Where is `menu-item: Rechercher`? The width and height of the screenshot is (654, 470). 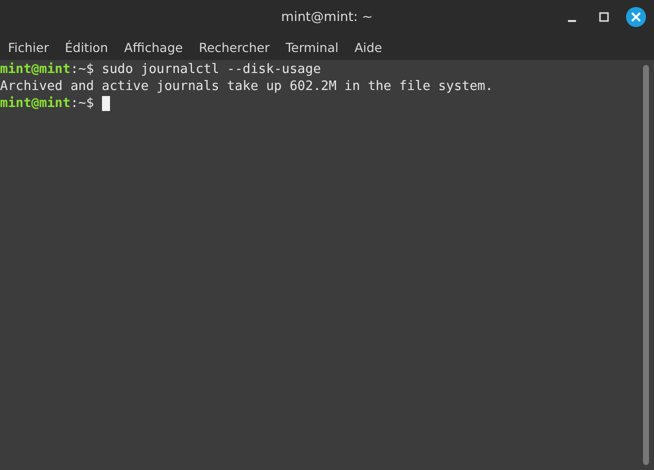
menu-item: Rechercher is located at coordinates (234, 47).